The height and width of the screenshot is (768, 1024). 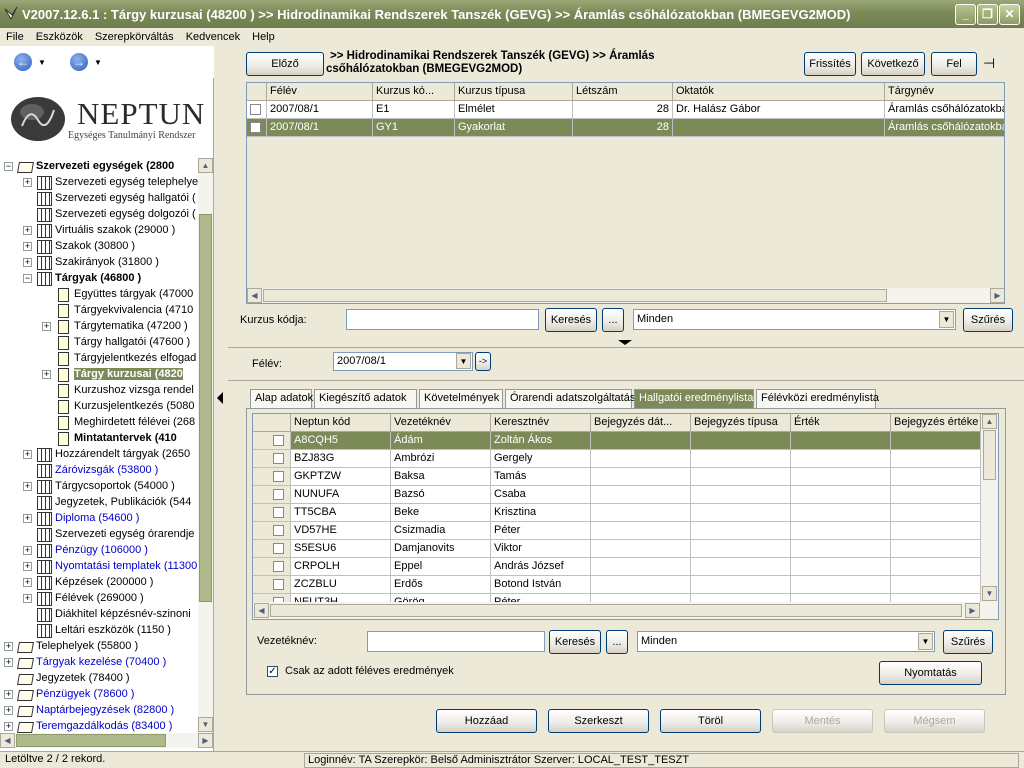 I want to click on up-button: Fel, so click(x=954, y=64).